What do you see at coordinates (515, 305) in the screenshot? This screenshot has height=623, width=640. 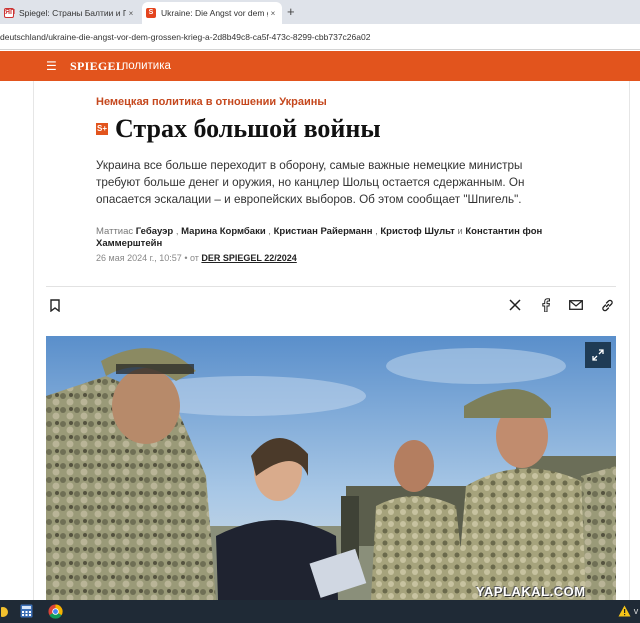 I see `x-icon` at bounding box center [515, 305].